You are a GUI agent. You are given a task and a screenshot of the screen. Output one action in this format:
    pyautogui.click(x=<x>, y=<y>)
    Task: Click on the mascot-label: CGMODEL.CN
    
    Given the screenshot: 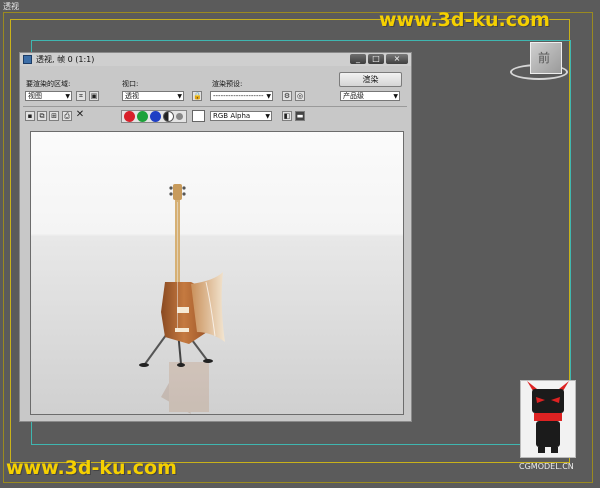 What is the action you would take?
    pyautogui.click(x=546, y=466)
    